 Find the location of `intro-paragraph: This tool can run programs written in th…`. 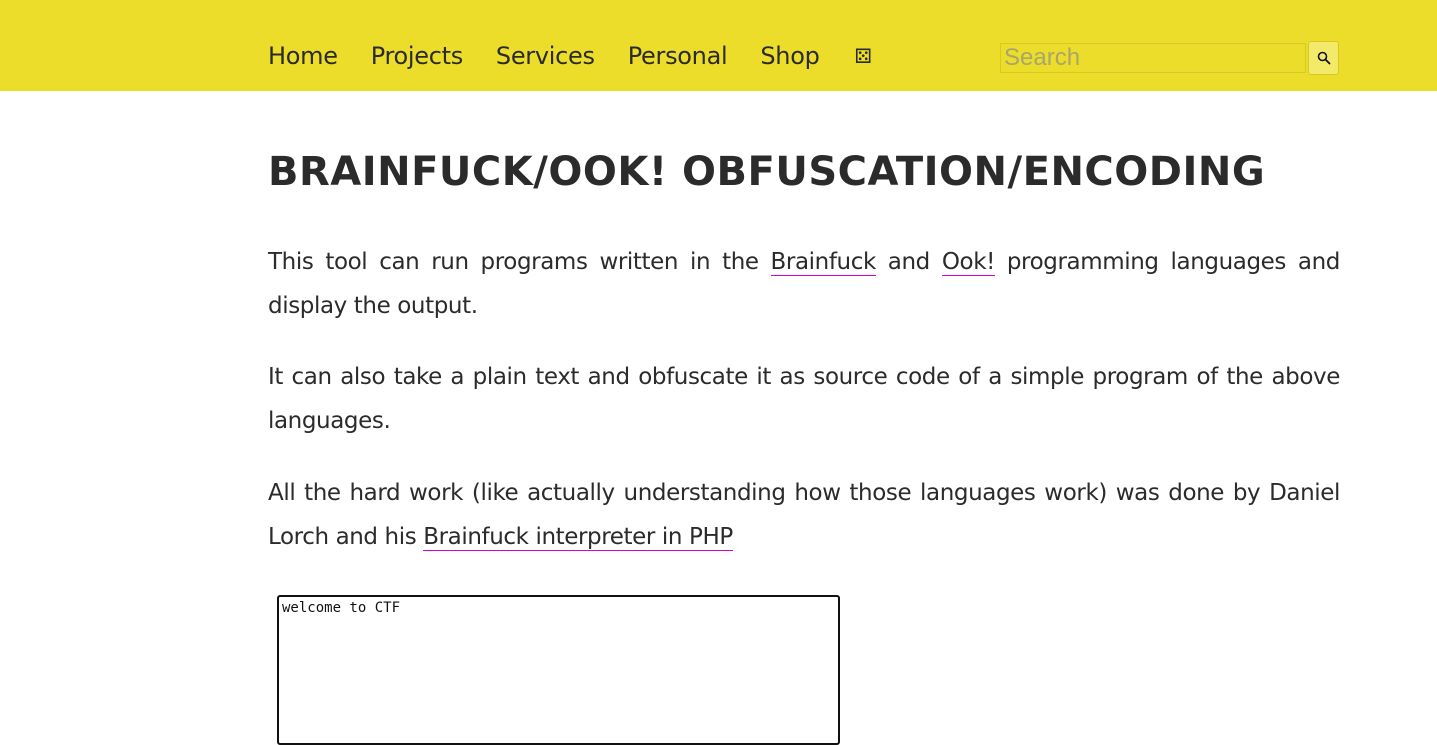

intro-paragraph: This tool can run programs written in th… is located at coordinates (804, 284).